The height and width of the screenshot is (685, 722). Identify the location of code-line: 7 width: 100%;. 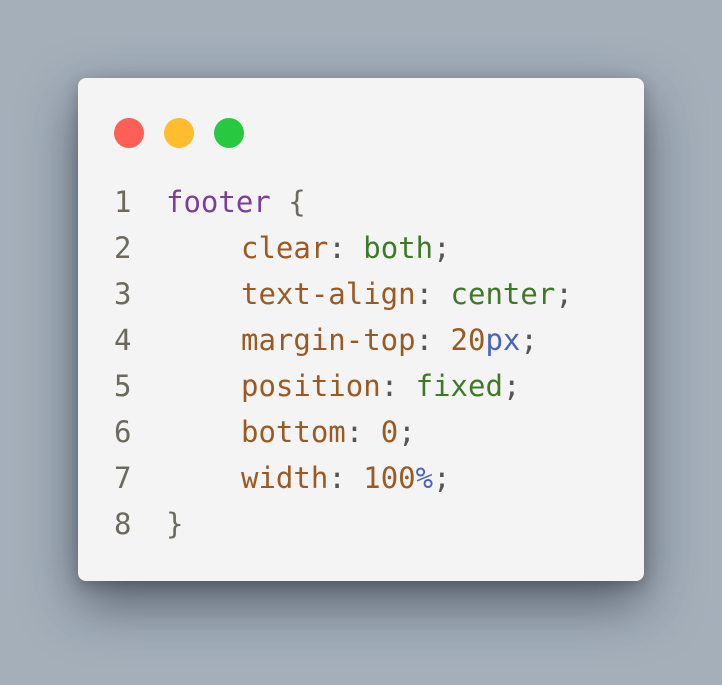
(361, 478).